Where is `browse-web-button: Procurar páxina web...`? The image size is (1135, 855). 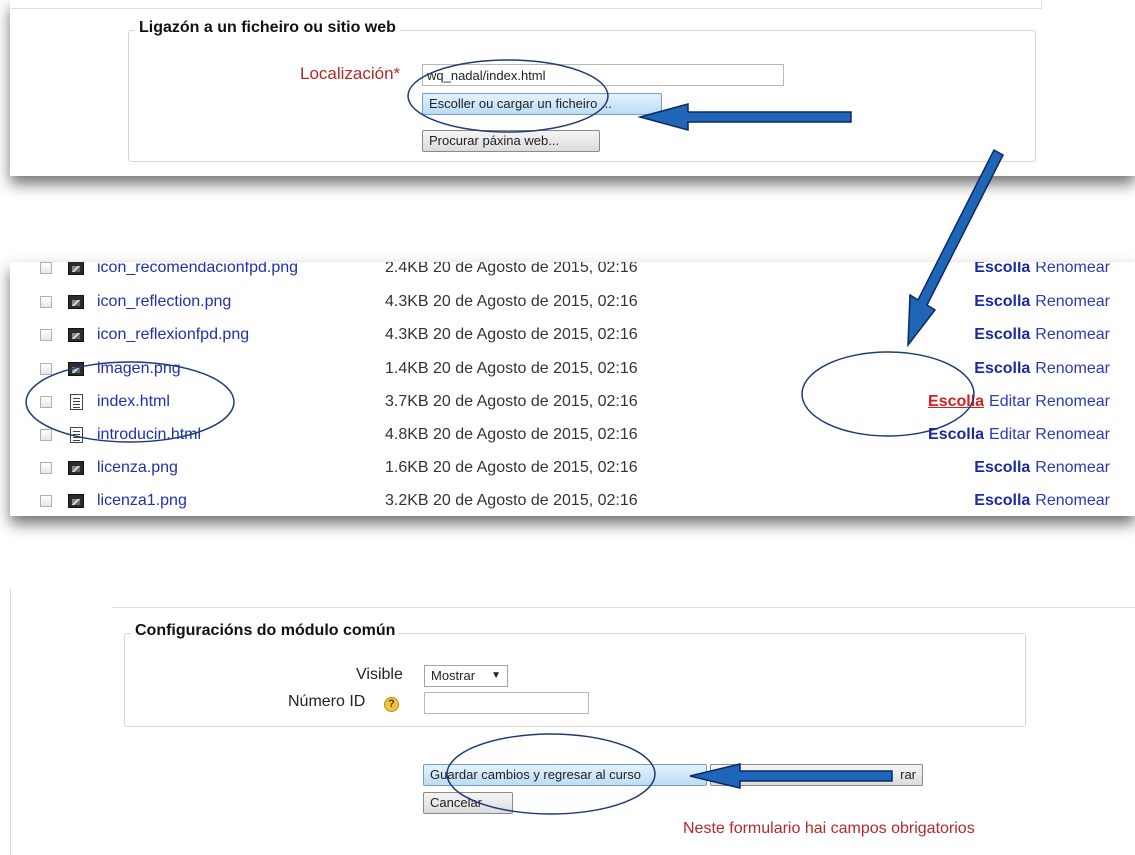 browse-web-button: Procurar páxina web... is located at coordinates (511, 141).